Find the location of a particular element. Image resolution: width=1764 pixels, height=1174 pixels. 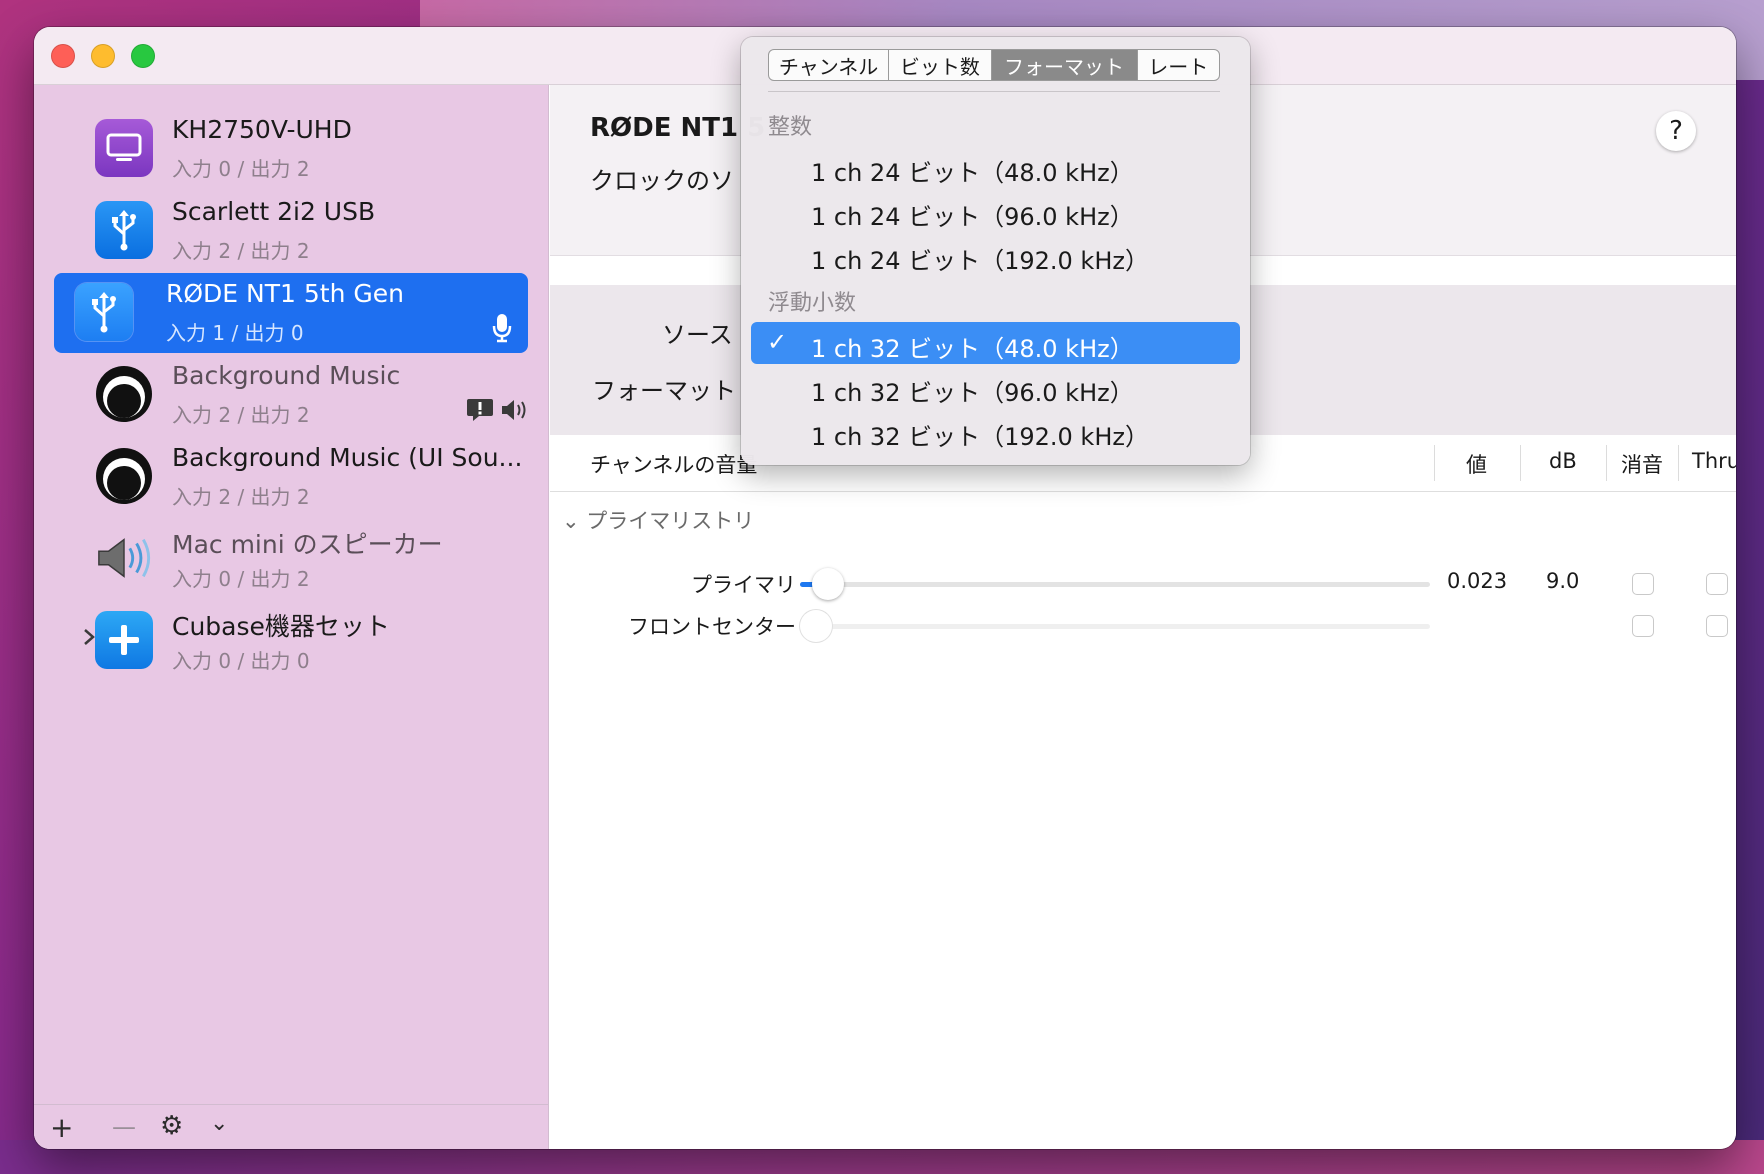

menu-item-format: 1 ch 24 ビット（96.0 kHz） is located at coordinates (995, 211).